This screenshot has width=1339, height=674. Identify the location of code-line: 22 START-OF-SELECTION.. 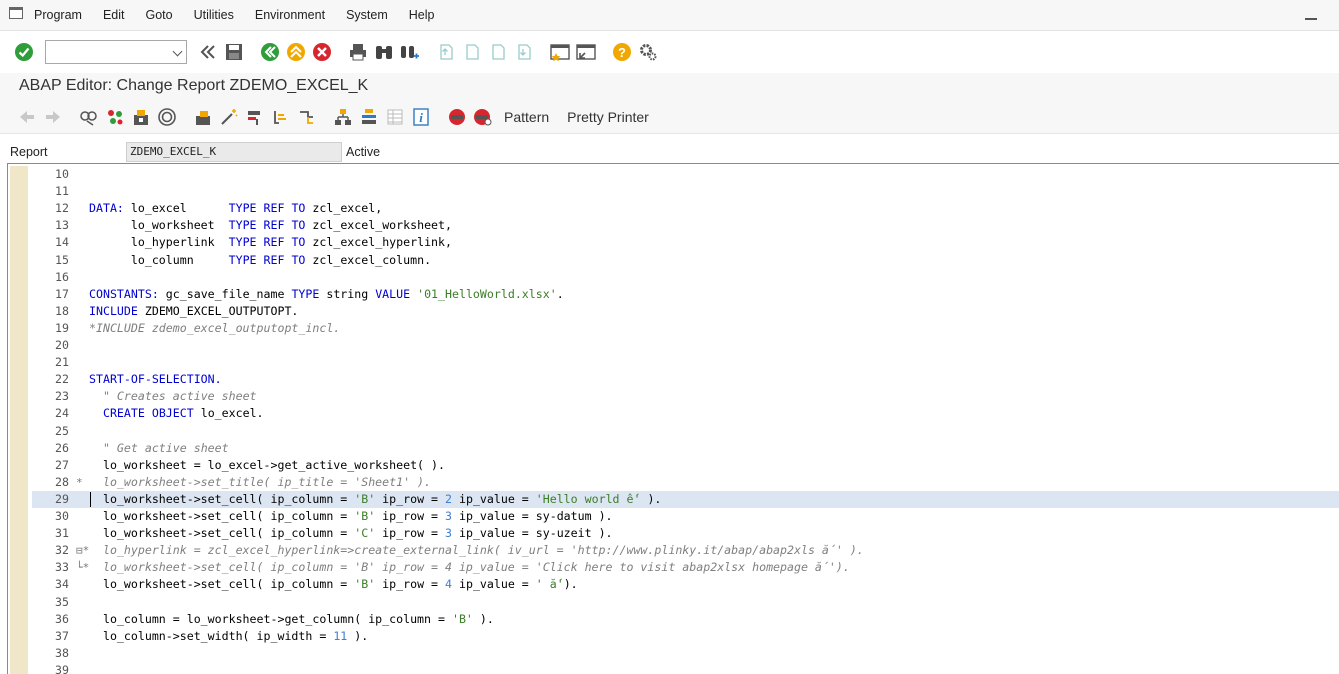
(685, 379).